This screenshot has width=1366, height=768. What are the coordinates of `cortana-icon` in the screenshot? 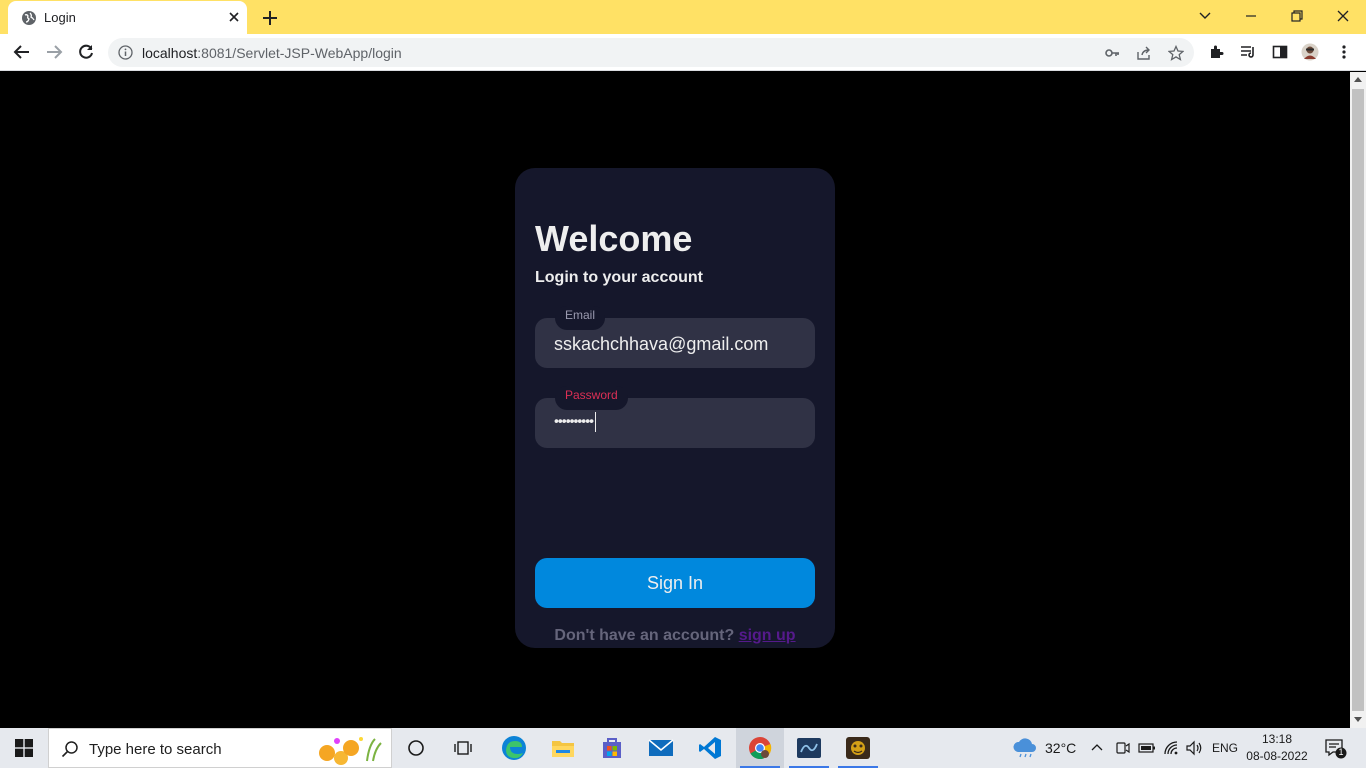 It's located at (416, 748).